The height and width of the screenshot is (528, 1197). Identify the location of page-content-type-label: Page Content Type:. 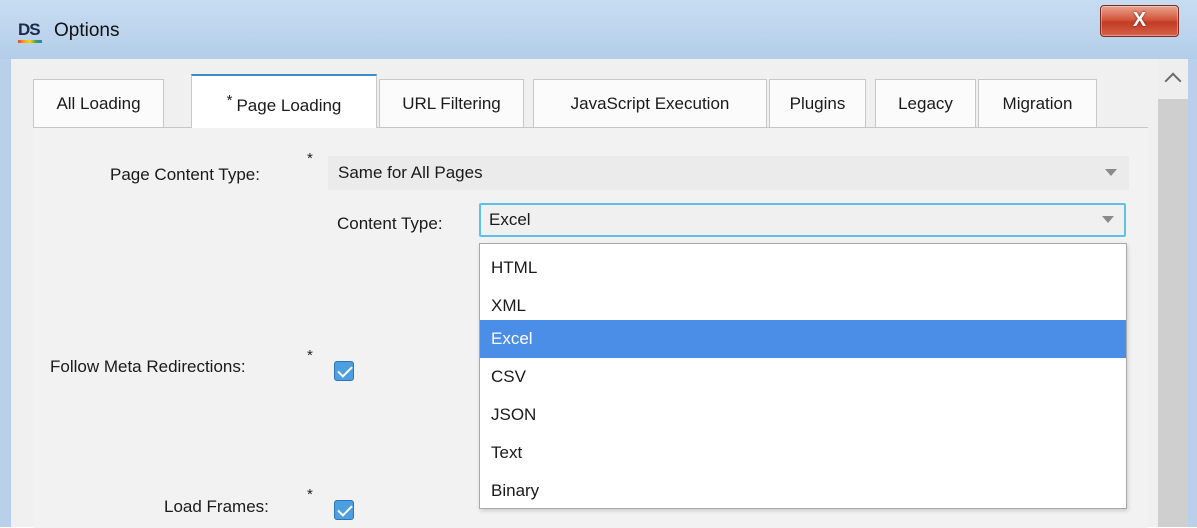
(185, 174).